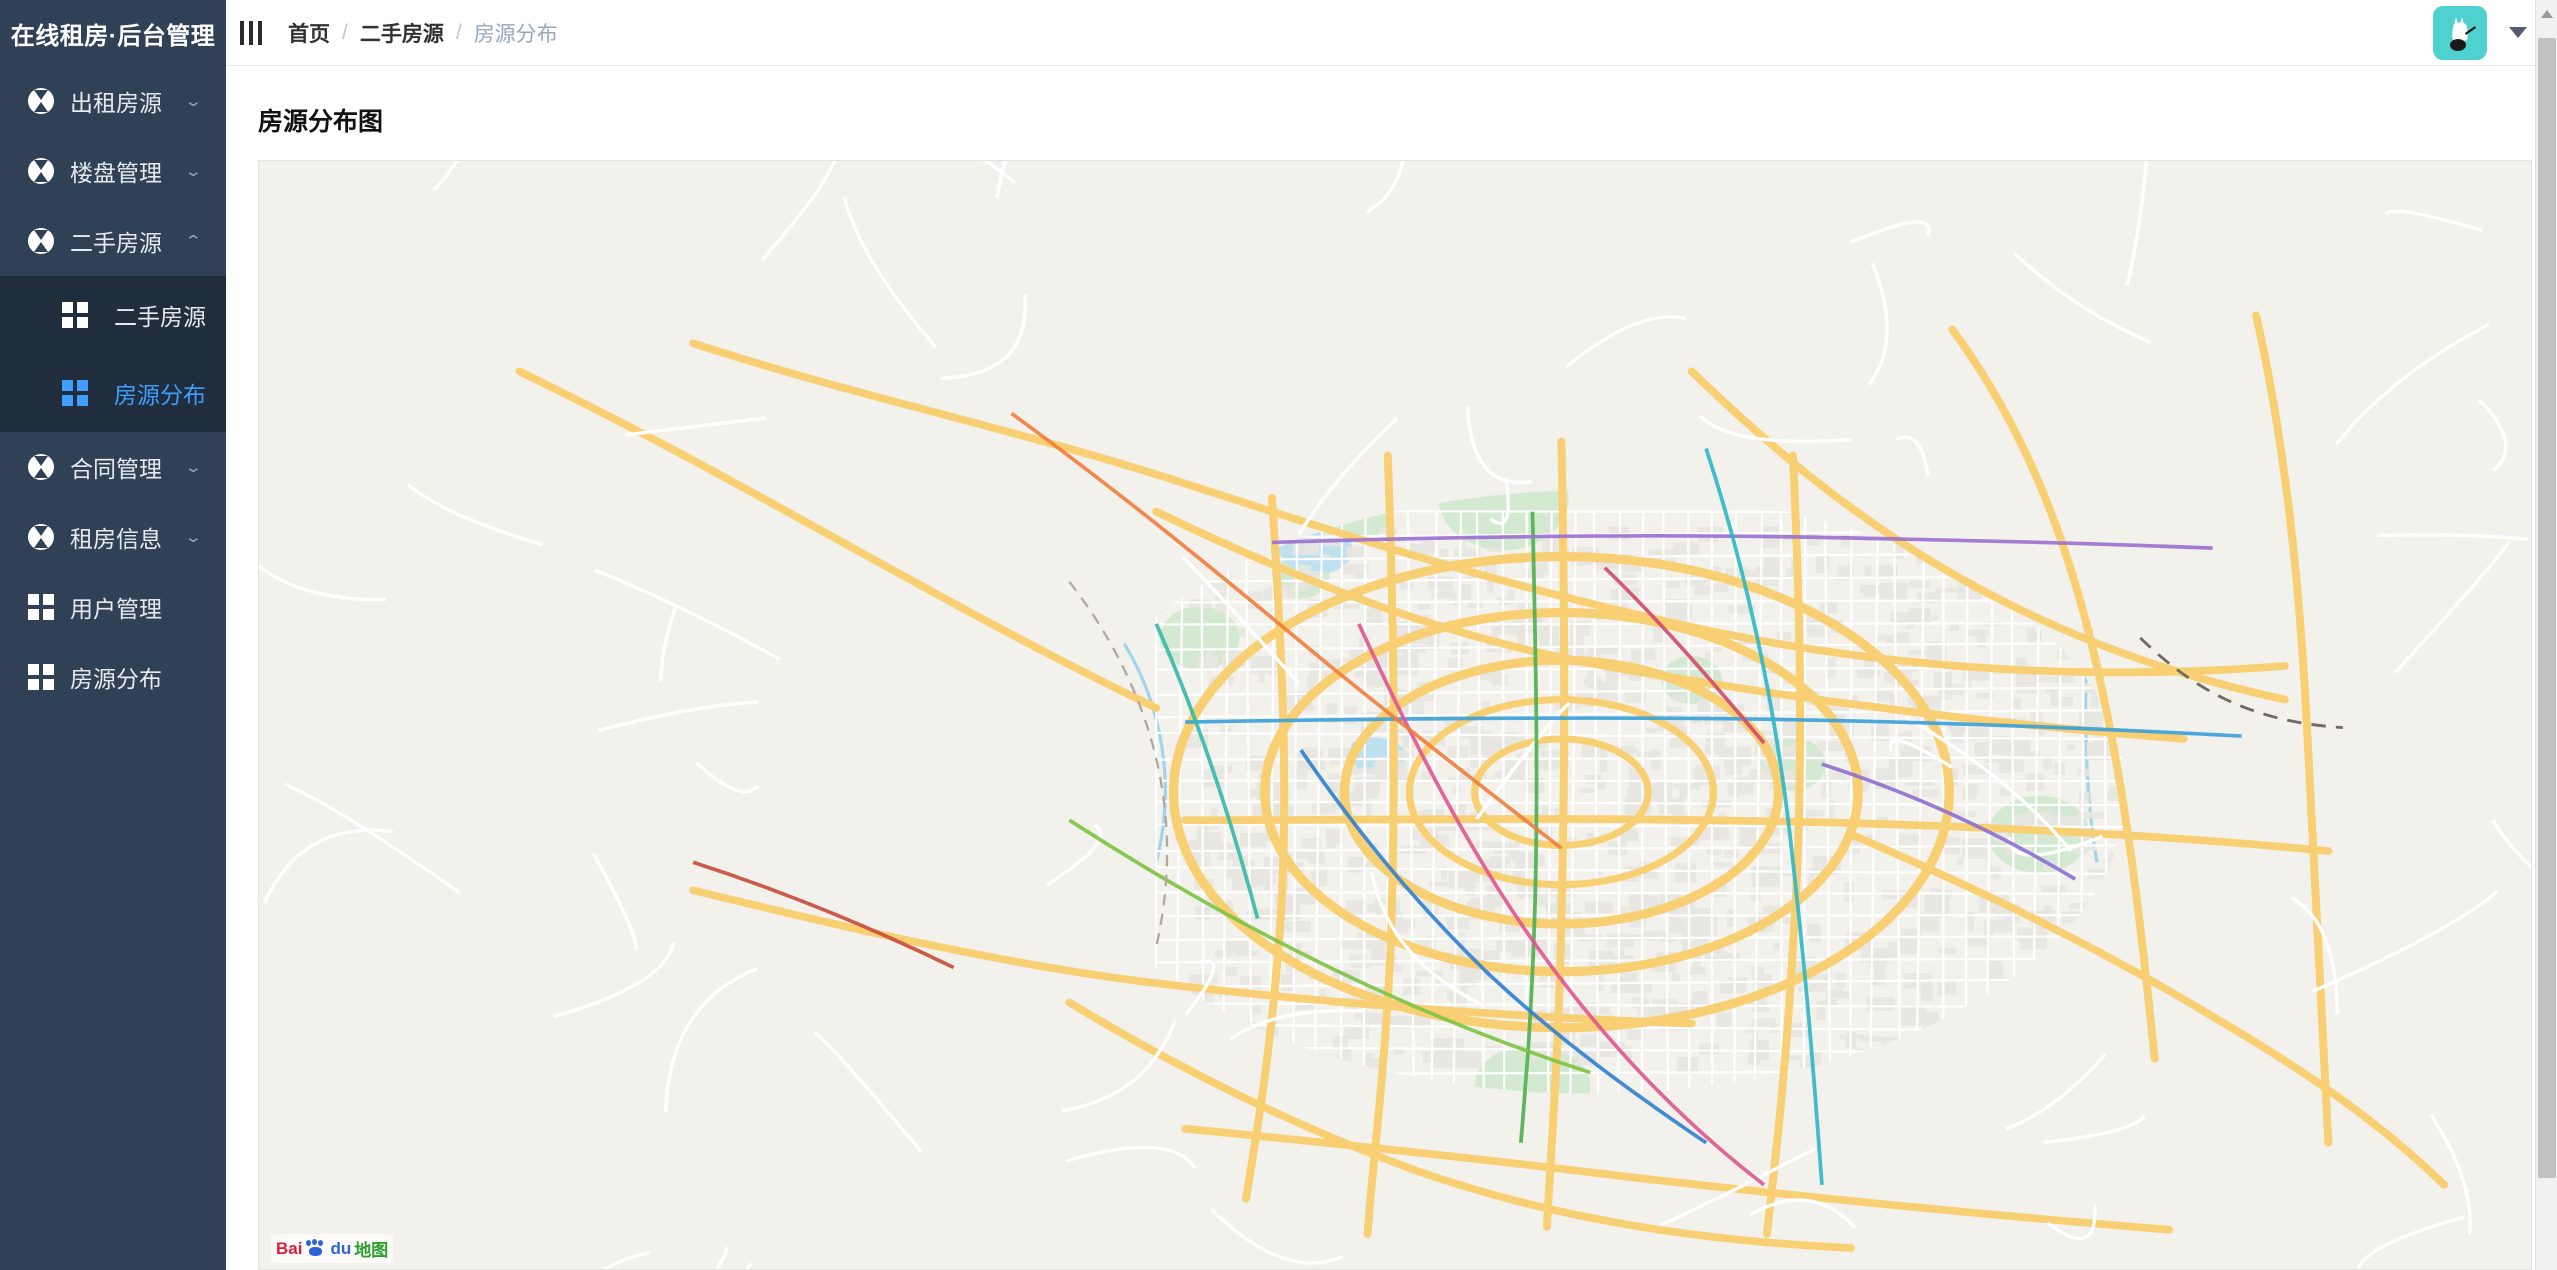 The image size is (2557, 1270). I want to click on breadcrumb-item-current: 房源分布, so click(515, 34).